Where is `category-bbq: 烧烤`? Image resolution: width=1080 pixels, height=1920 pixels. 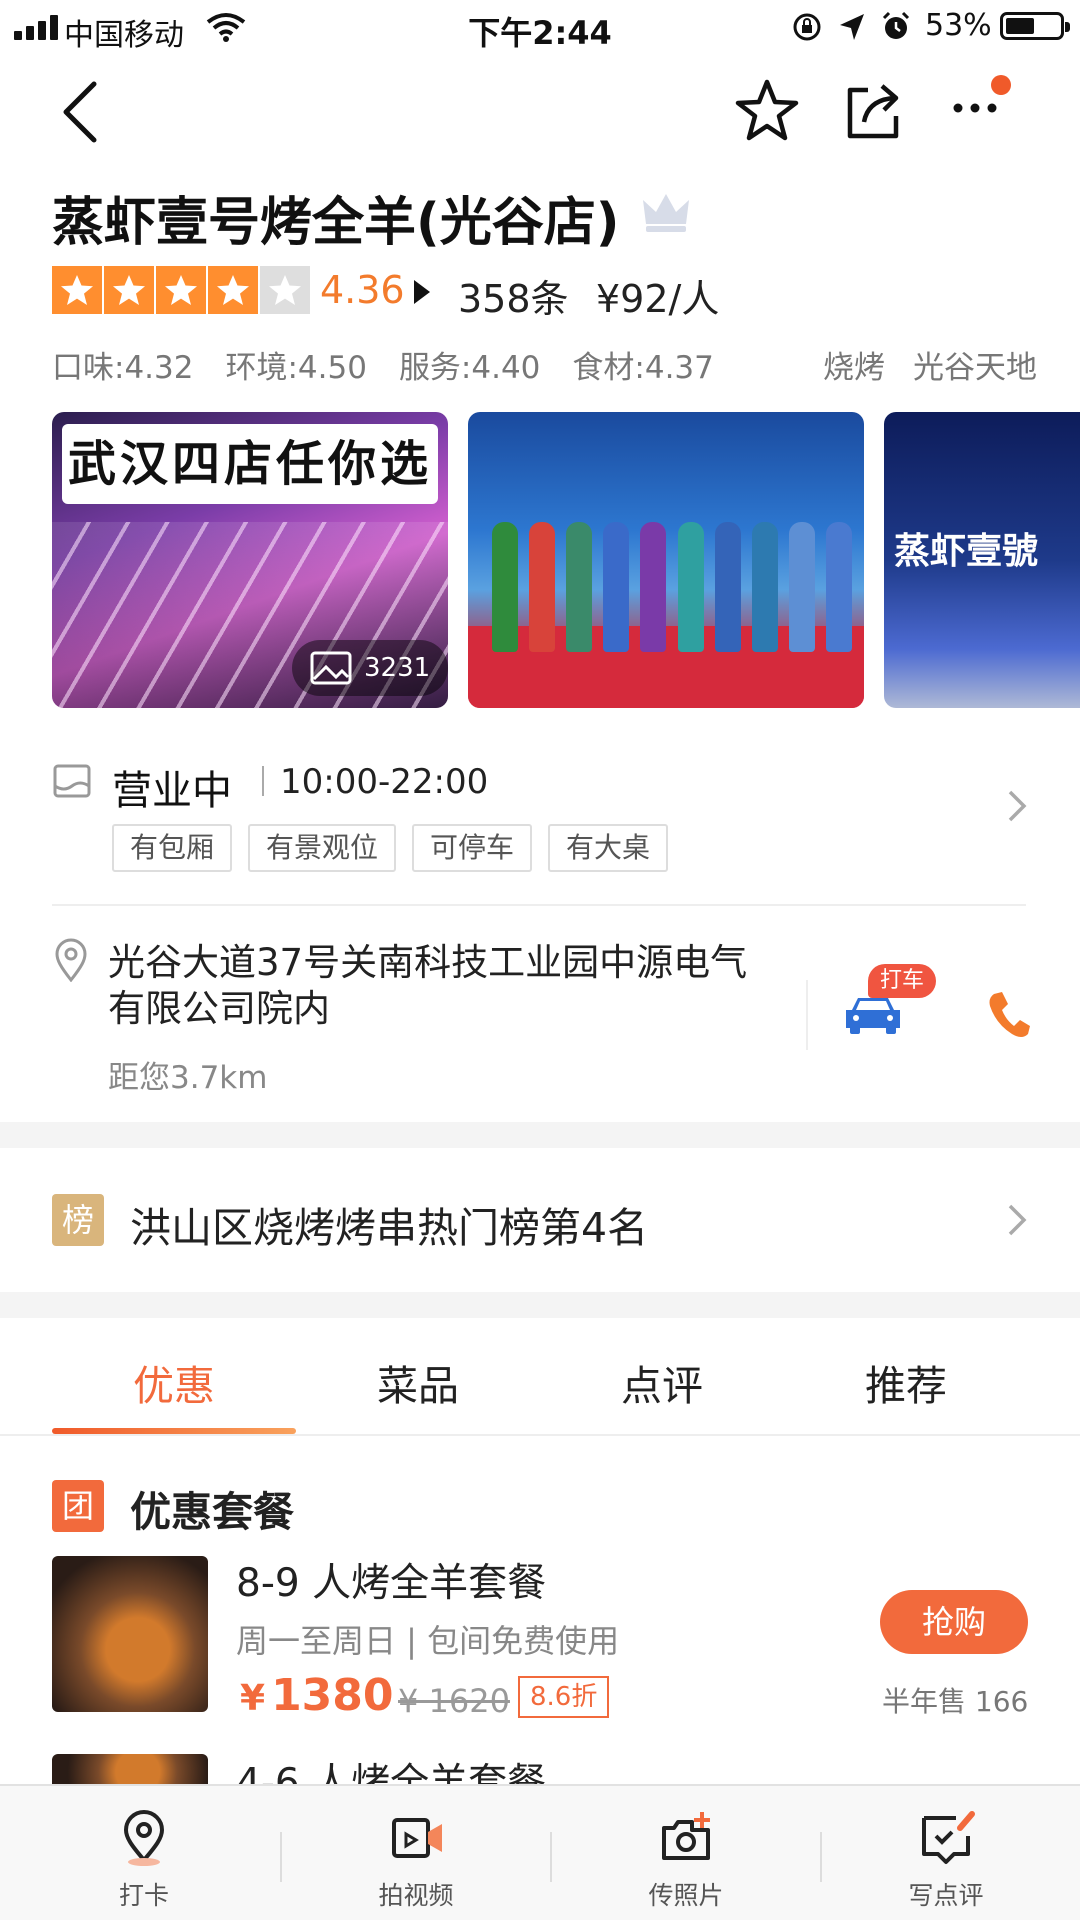
category-bbq: 烧烤 is located at coordinates (854, 368).